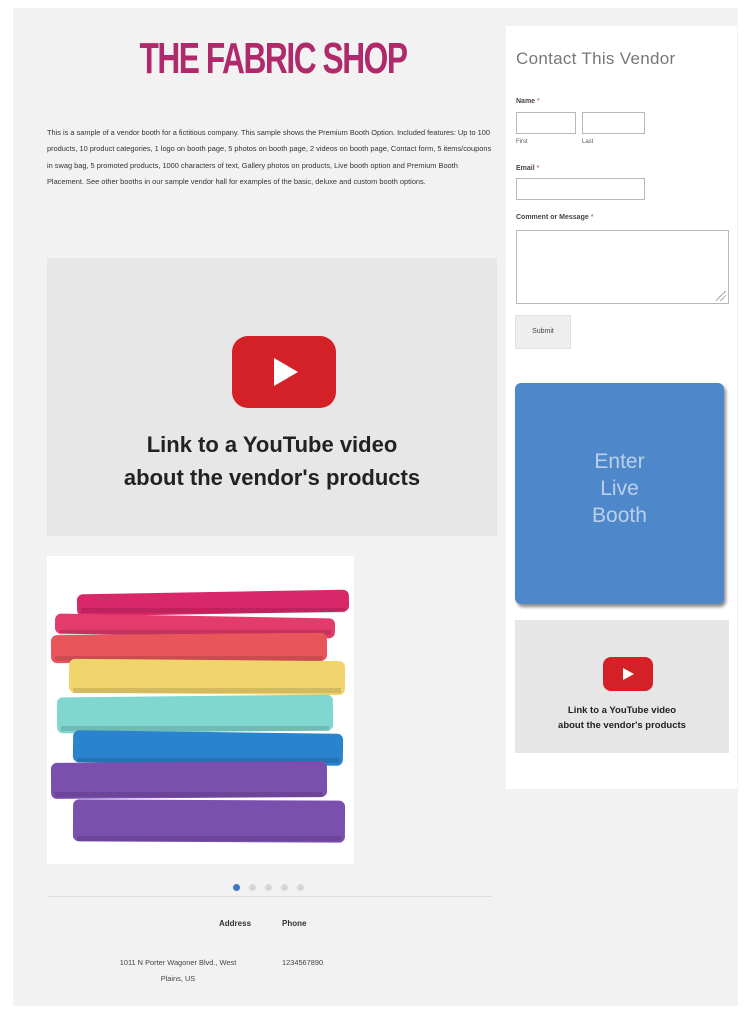 This screenshot has height=1015, width=752. I want to click on photo-slider, so click(200, 710).